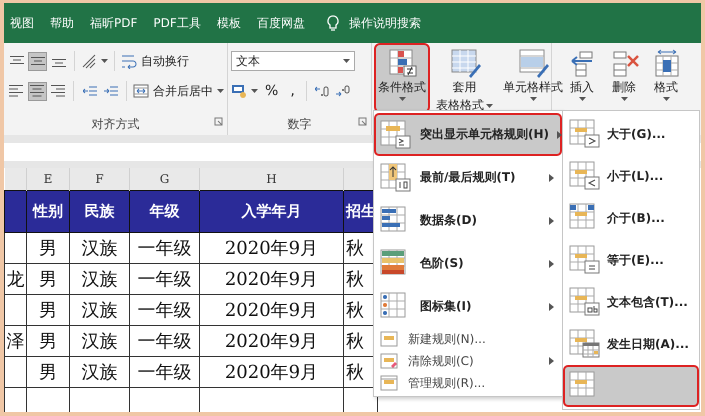 This screenshot has height=416, width=705. What do you see at coordinates (384, 23) in the screenshot?
I see `tell-me-search: 操作说明搜索` at bounding box center [384, 23].